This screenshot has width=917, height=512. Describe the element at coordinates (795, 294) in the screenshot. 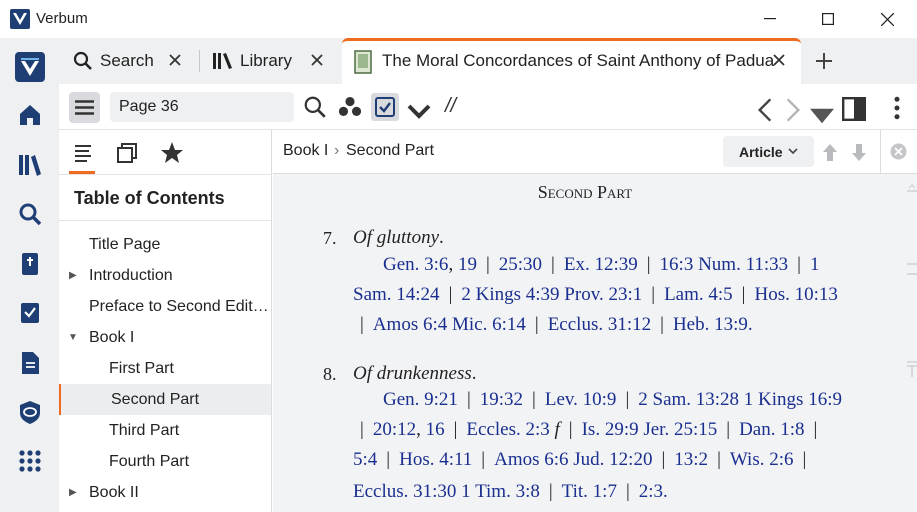

I see `scripture-link: Hos. 10:13` at that location.